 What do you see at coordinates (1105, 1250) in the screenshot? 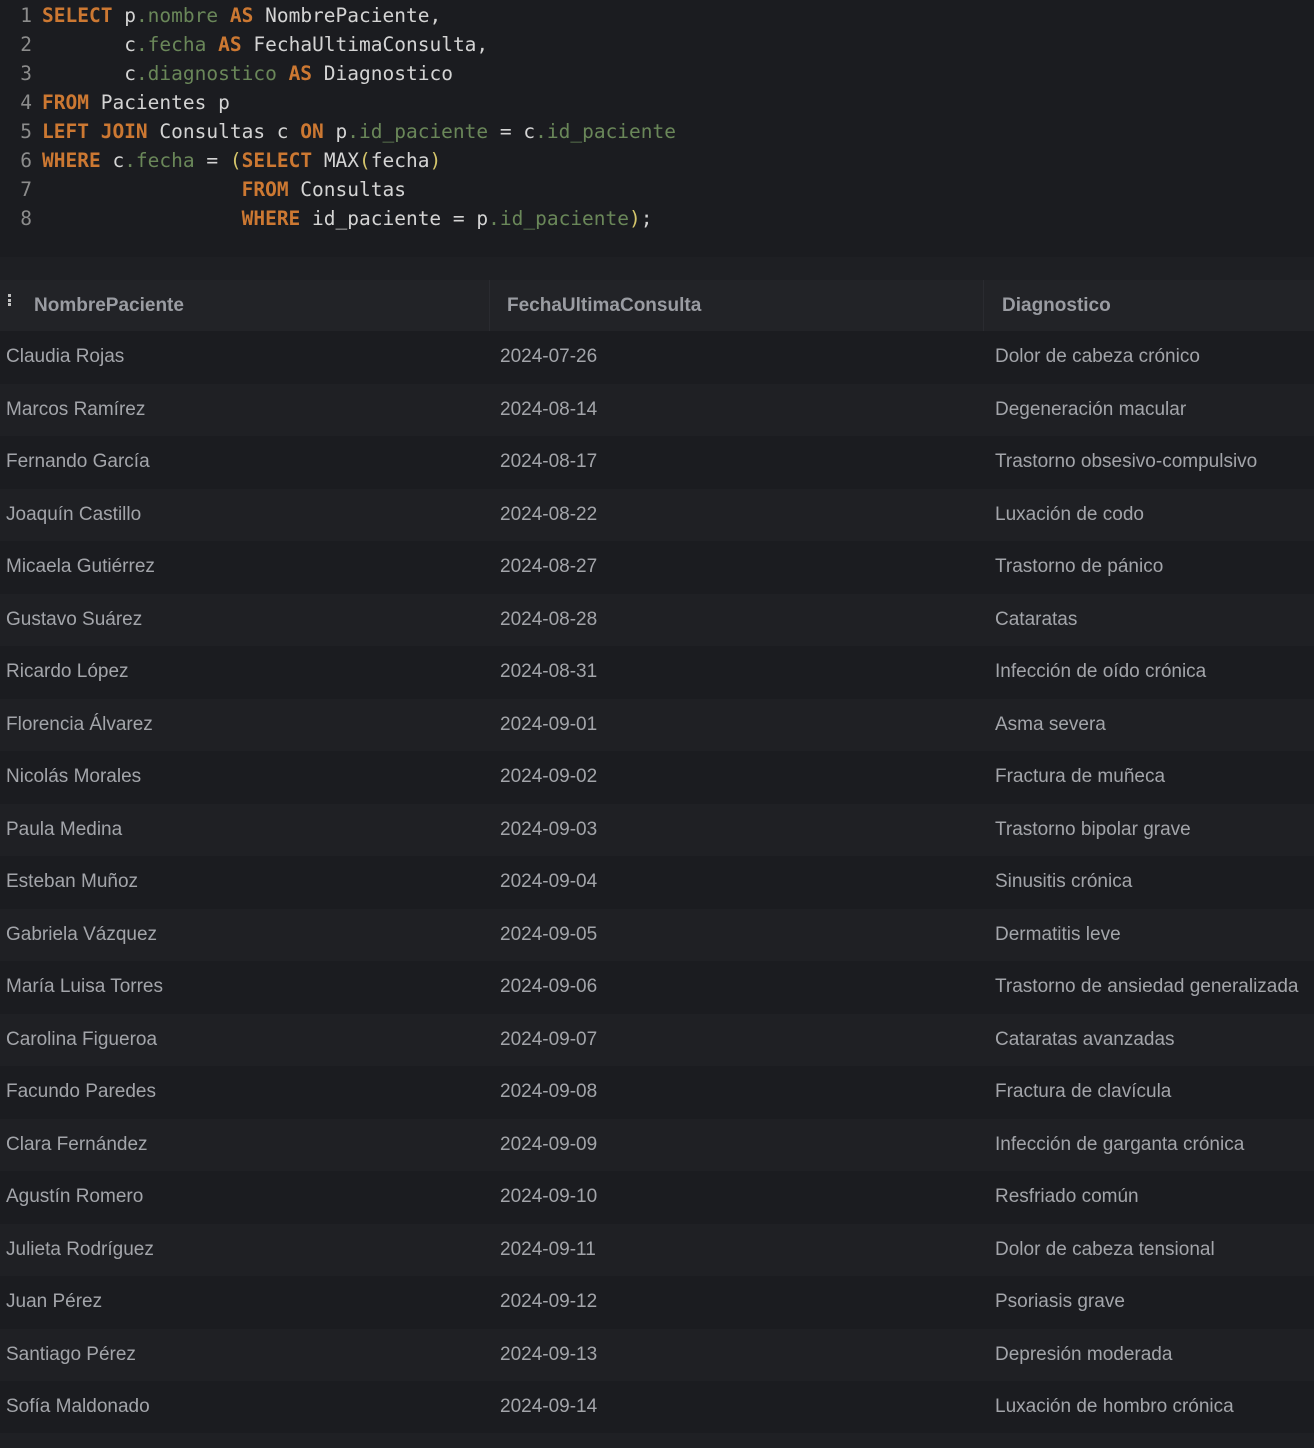
I see `cell-diagnostico: Dolor de cabeza tensional` at bounding box center [1105, 1250].